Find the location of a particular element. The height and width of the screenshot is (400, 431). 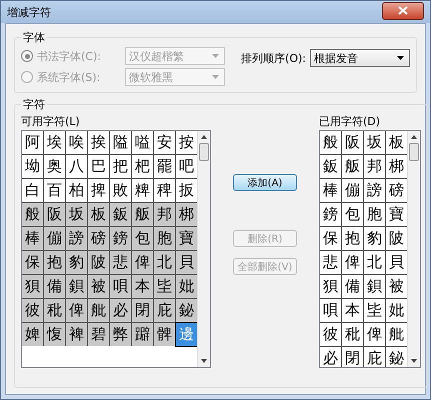

character-cell: 躃 is located at coordinates (142, 334).